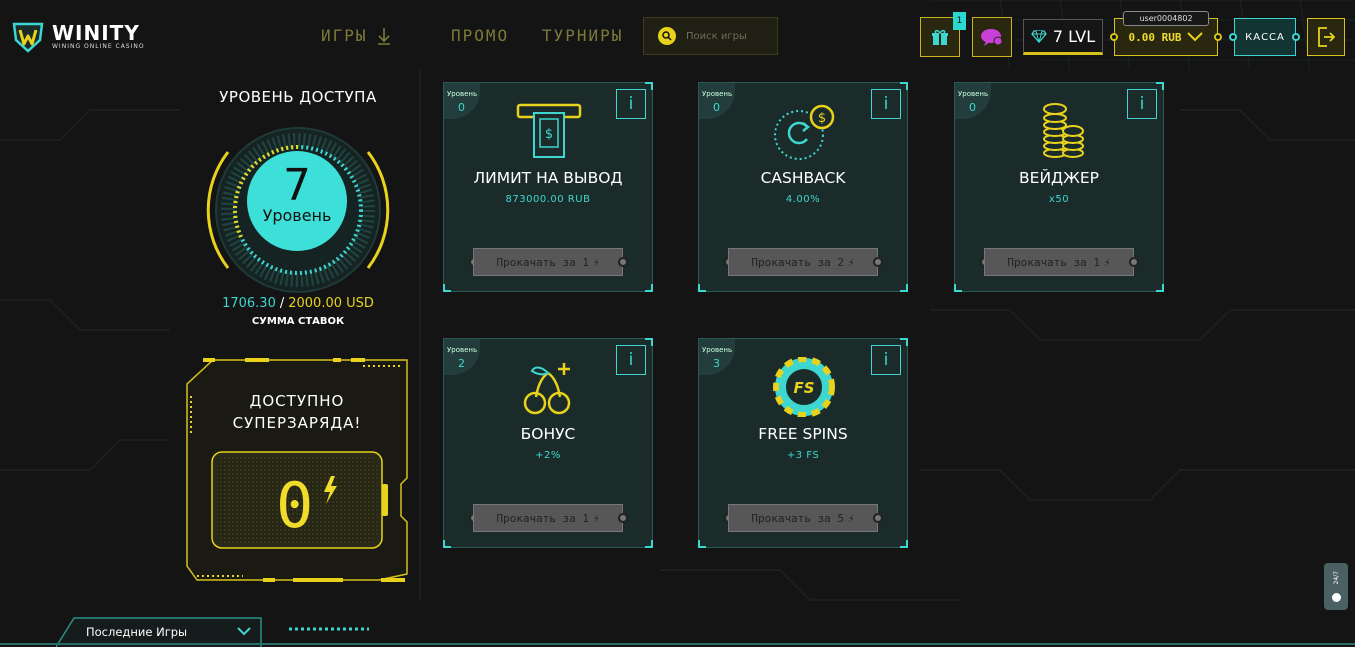  I want to click on logo: WINITY WINING ONLINE CASINO, so click(77, 37).